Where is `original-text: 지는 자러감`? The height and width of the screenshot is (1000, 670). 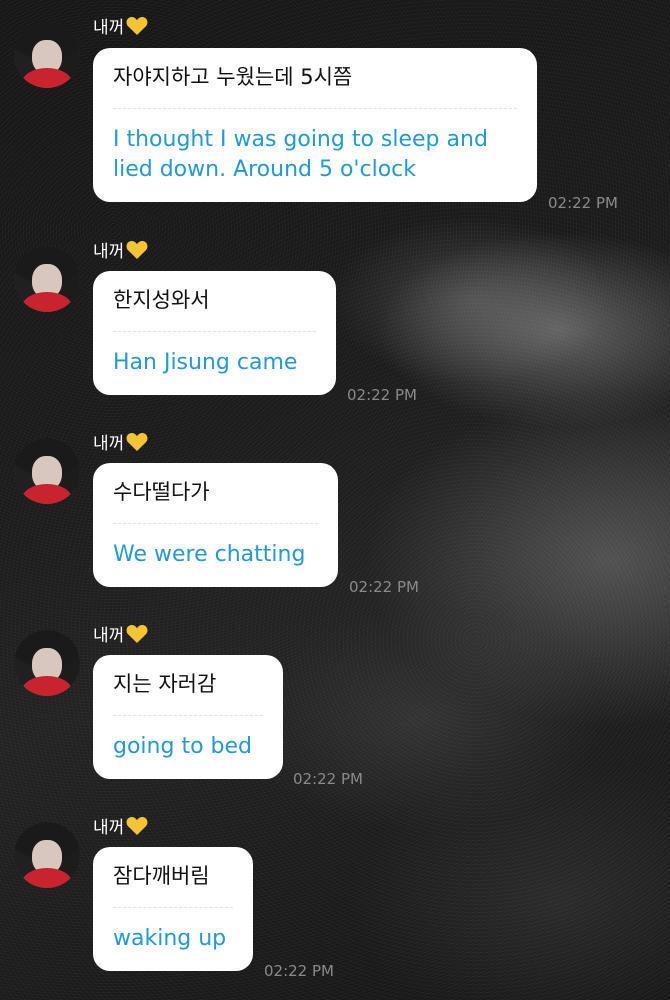
original-text: 지는 자러감 is located at coordinates (188, 685).